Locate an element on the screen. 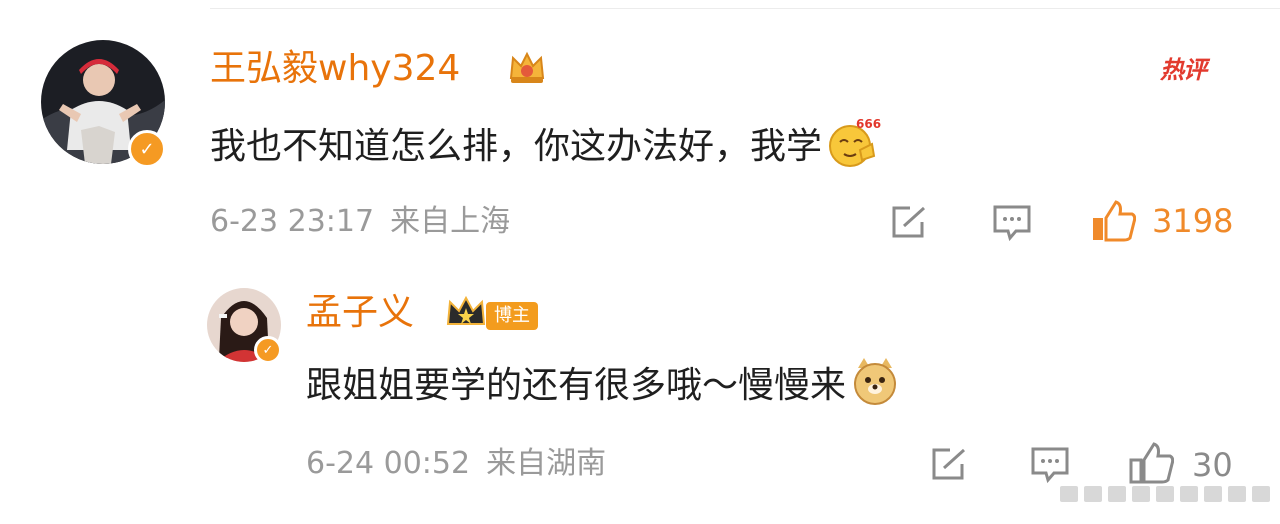 The image size is (1280, 524). svg-text: 666 is located at coordinates (868, 124).